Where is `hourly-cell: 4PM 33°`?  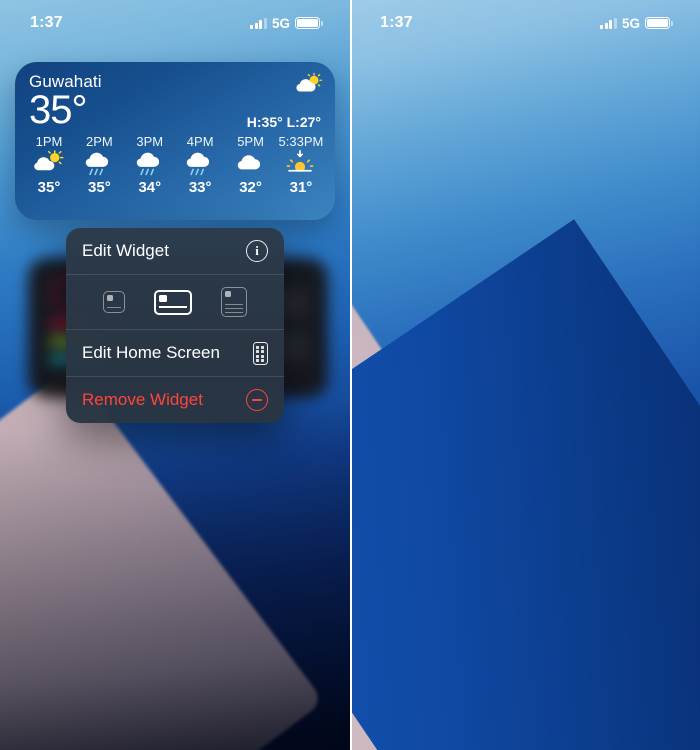 hourly-cell: 4PM 33° is located at coordinates (200, 165).